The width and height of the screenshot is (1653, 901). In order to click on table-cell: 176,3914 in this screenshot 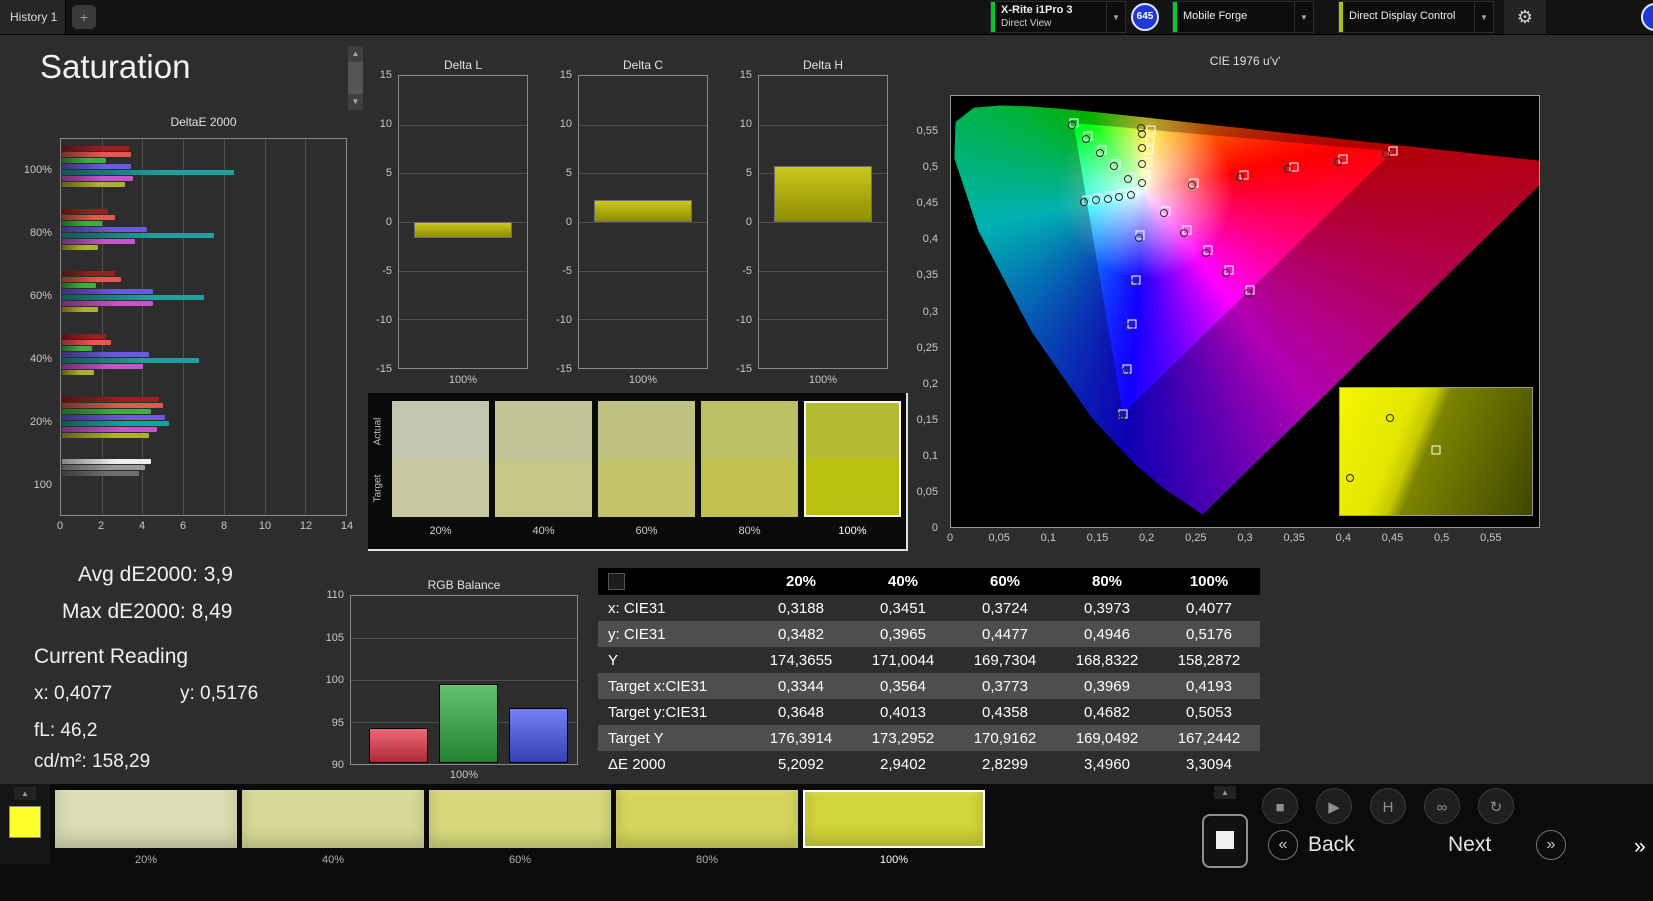, I will do `click(801, 738)`.